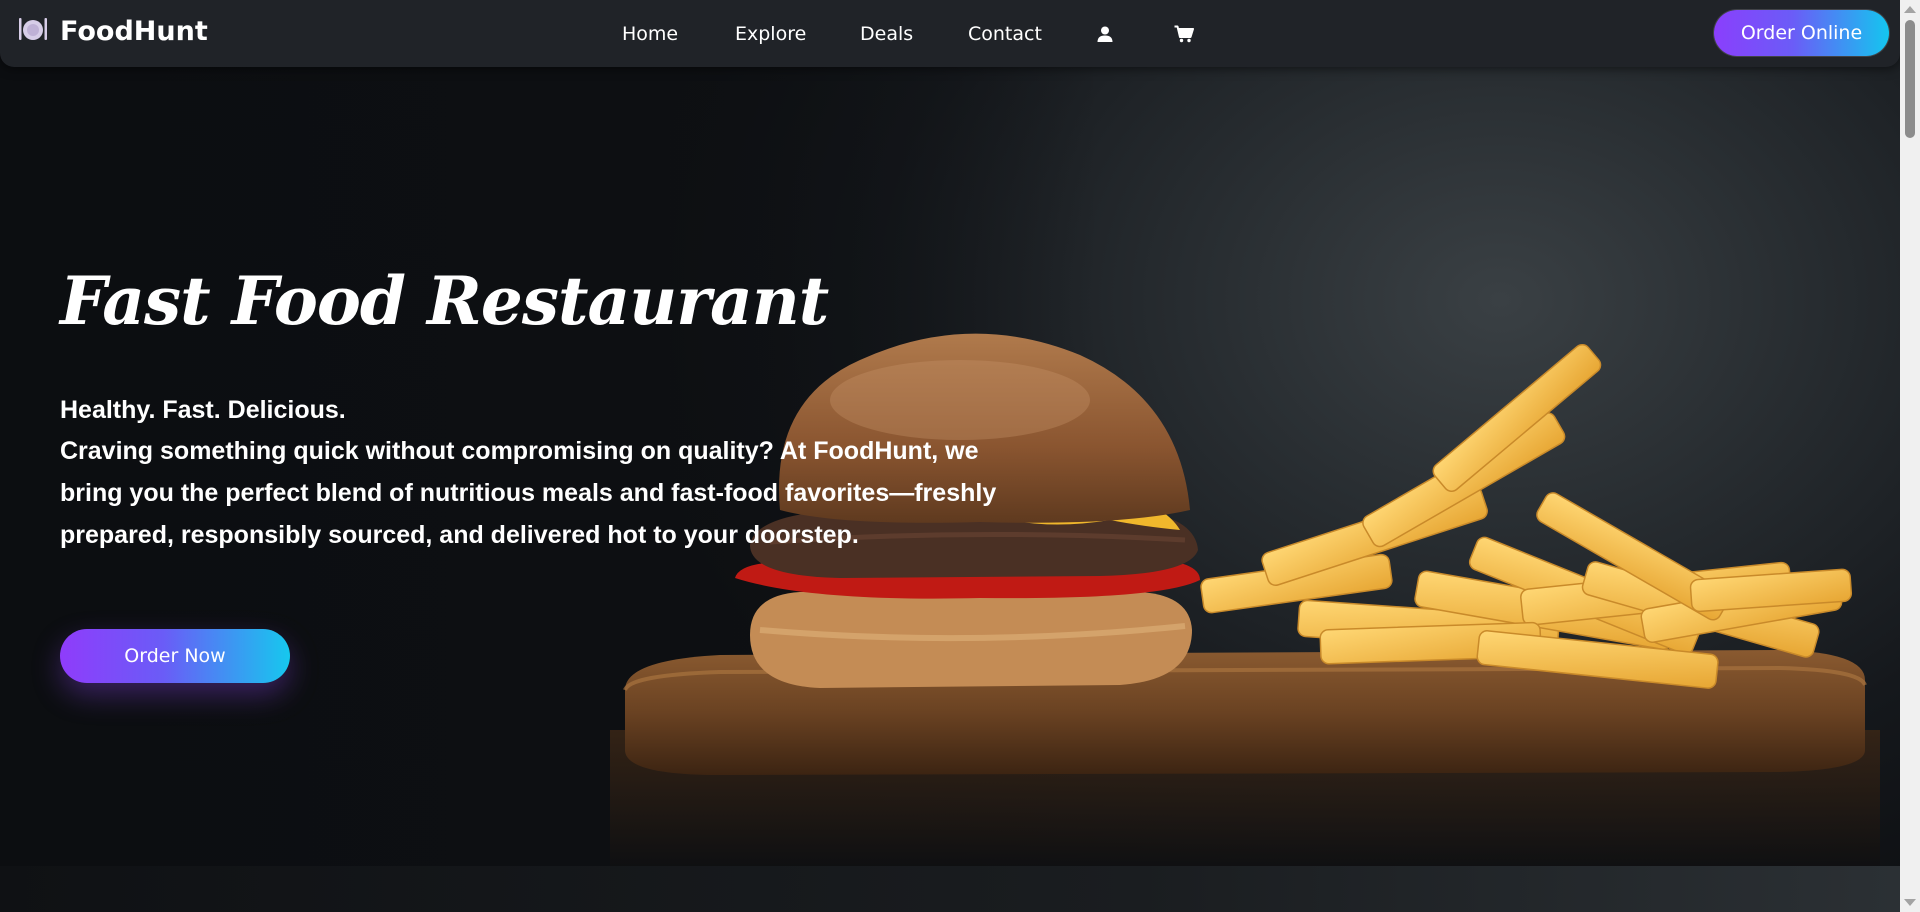  I want to click on page-scrollbar, so click(1910, 456).